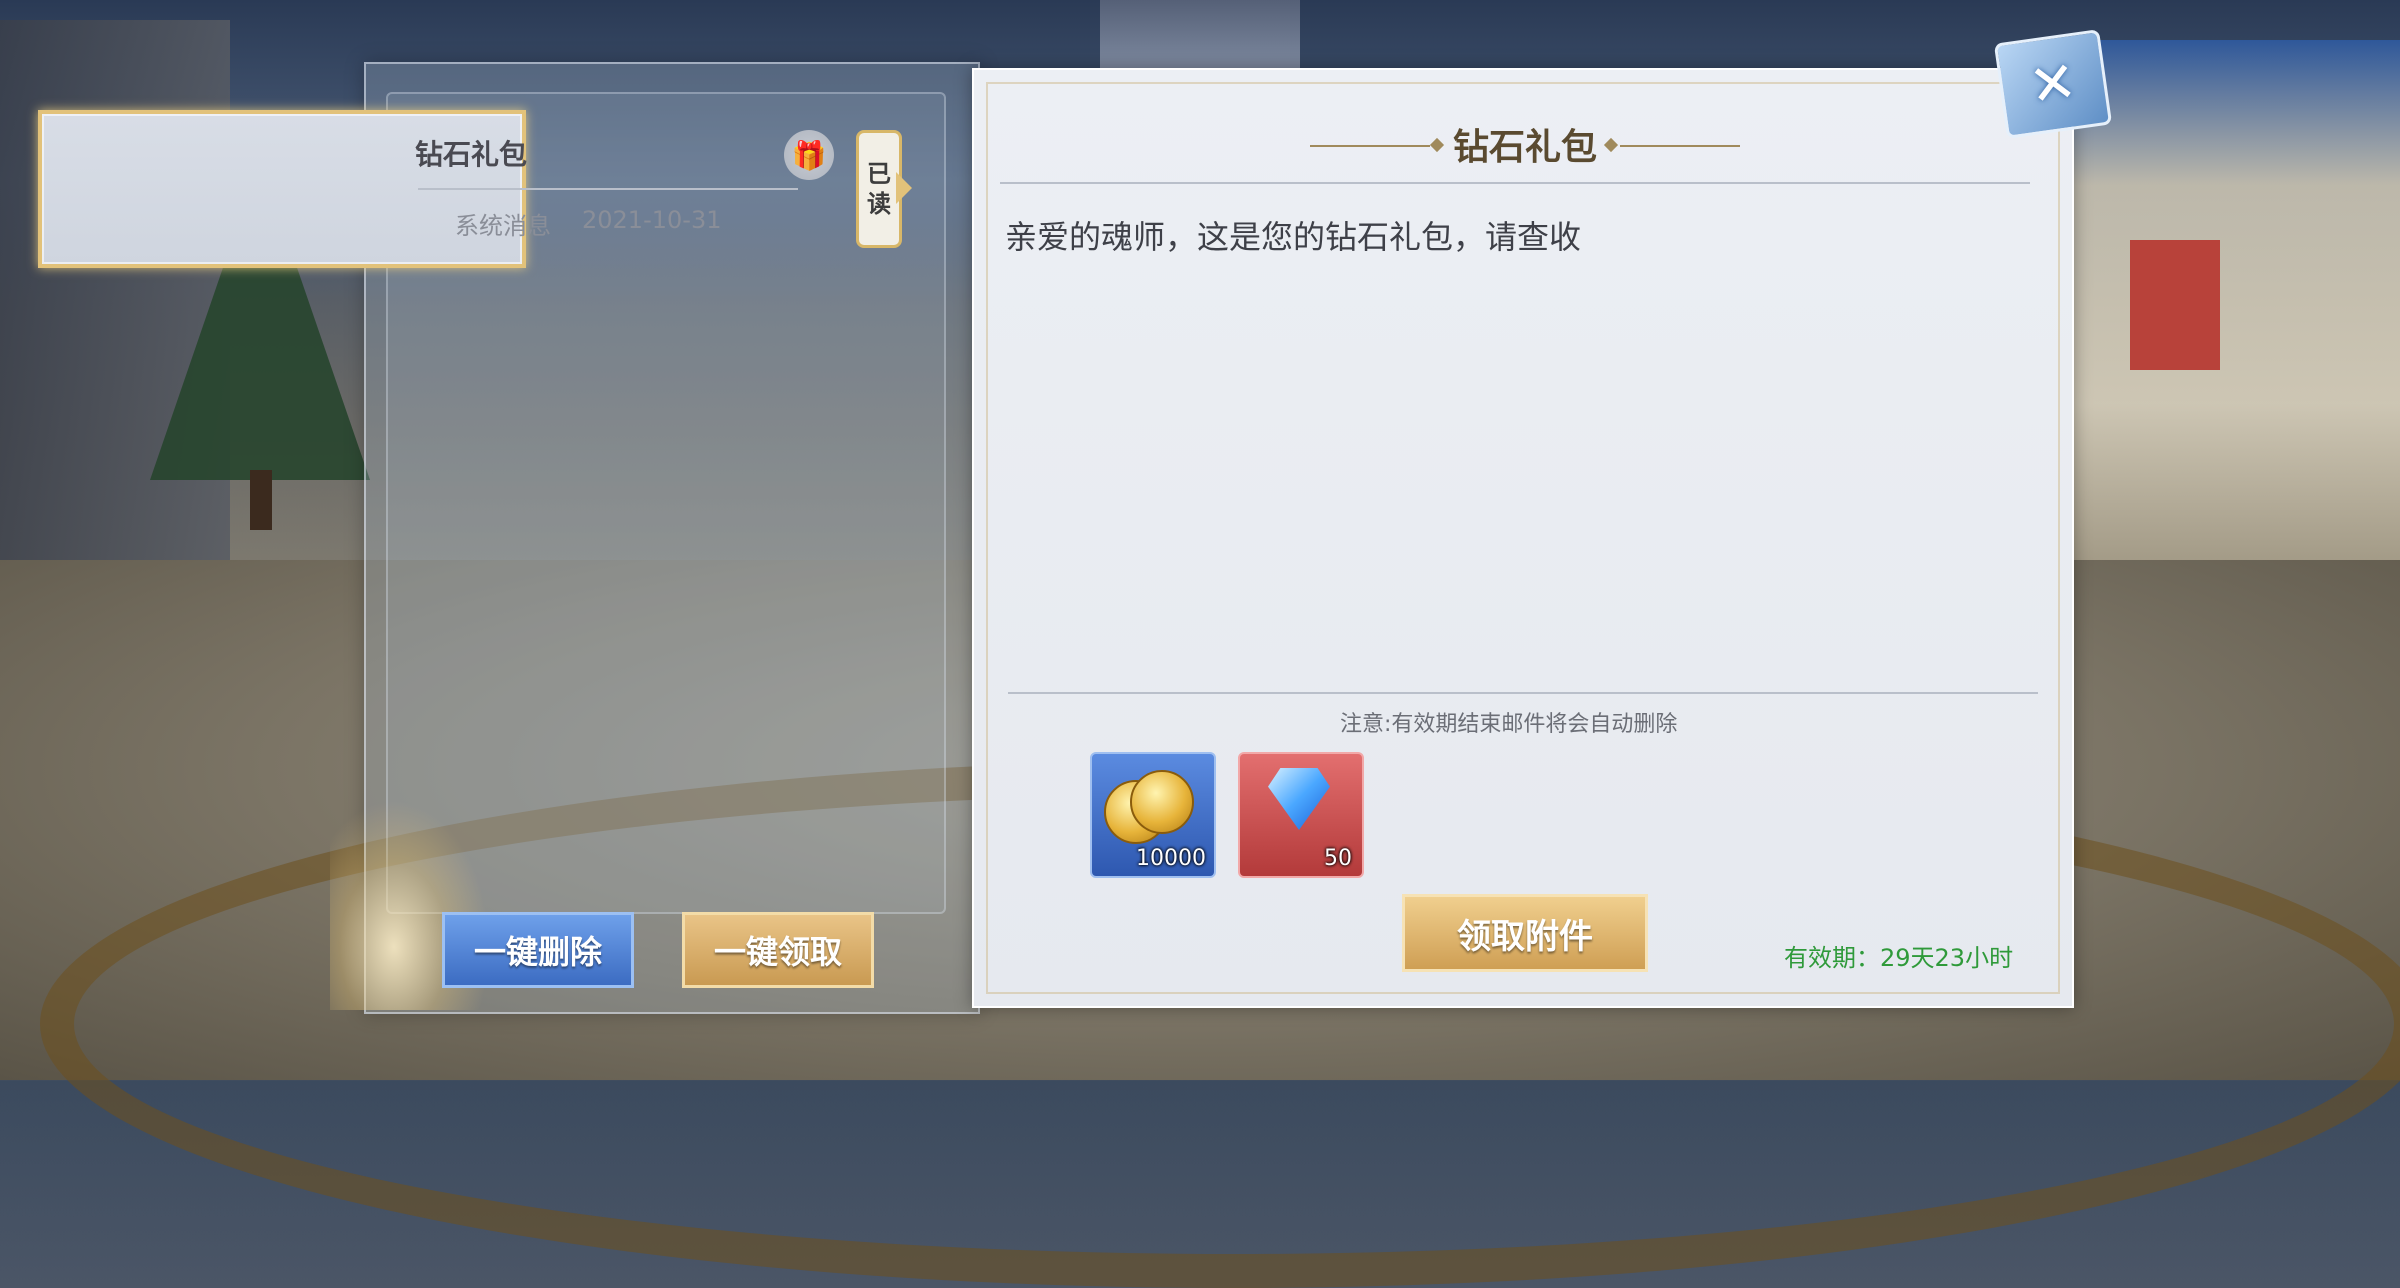  What do you see at coordinates (1338, 858) in the screenshot?
I see `diamond-count: 50` at bounding box center [1338, 858].